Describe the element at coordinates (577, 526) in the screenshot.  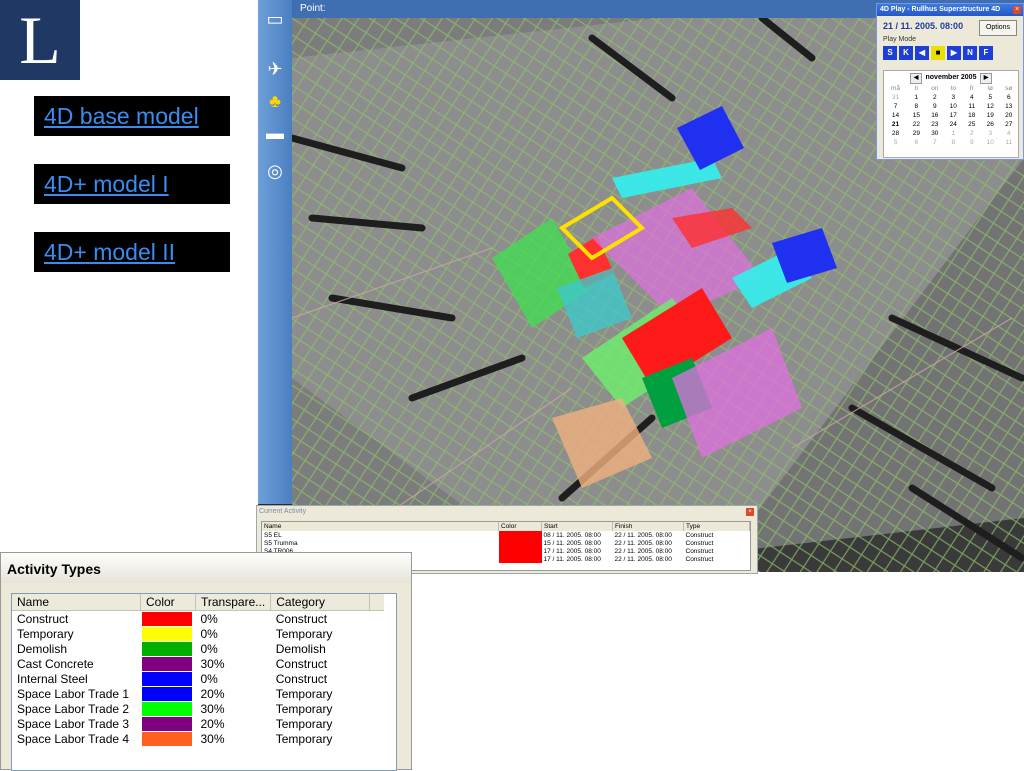
I see `column-header-start: Start` at that location.